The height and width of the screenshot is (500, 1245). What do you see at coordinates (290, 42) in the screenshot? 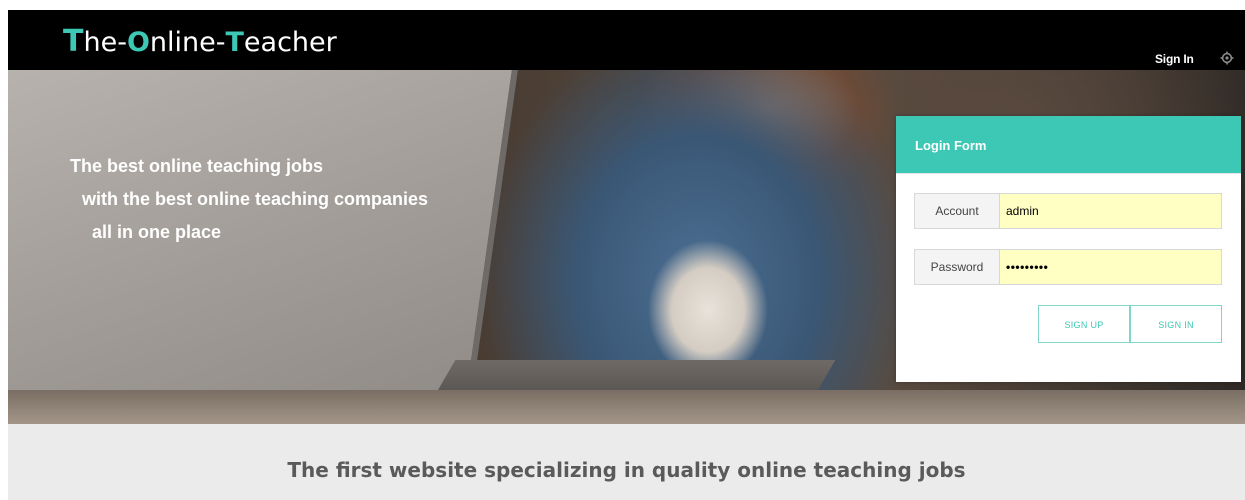
I see `logo-text-eacher: eacher` at bounding box center [290, 42].